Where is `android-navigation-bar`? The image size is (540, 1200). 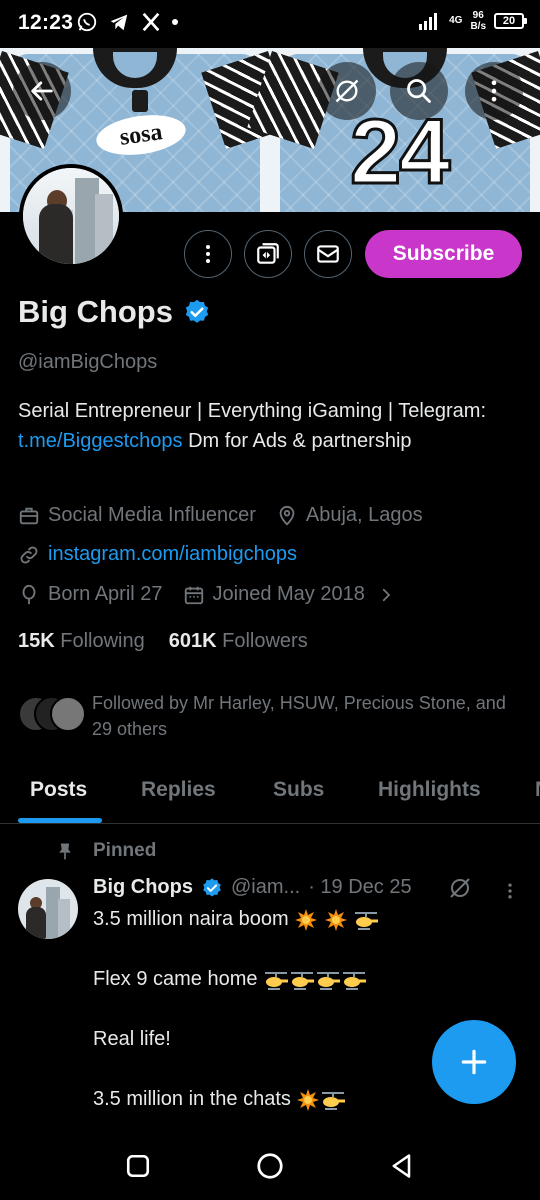 android-navigation-bar is located at coordinates (270, 1164).